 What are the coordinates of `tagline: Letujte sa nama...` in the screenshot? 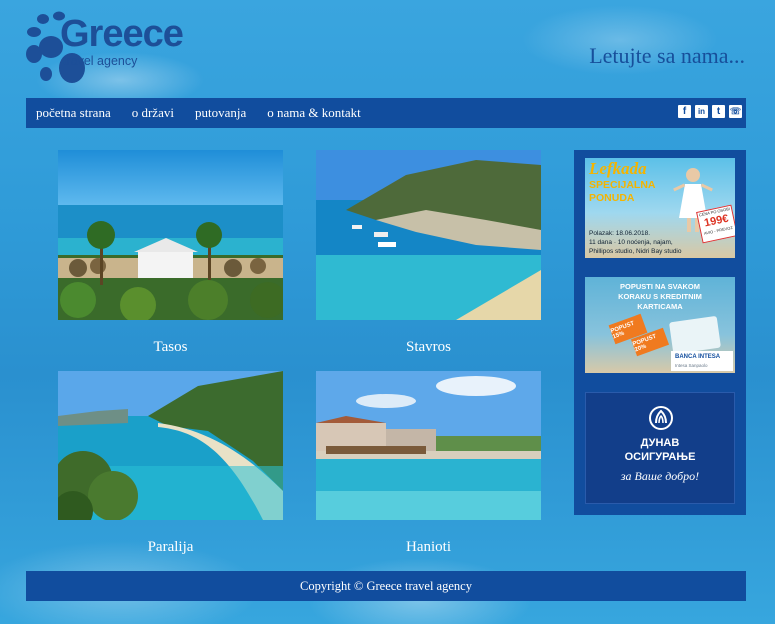 It's located at (667, 55).